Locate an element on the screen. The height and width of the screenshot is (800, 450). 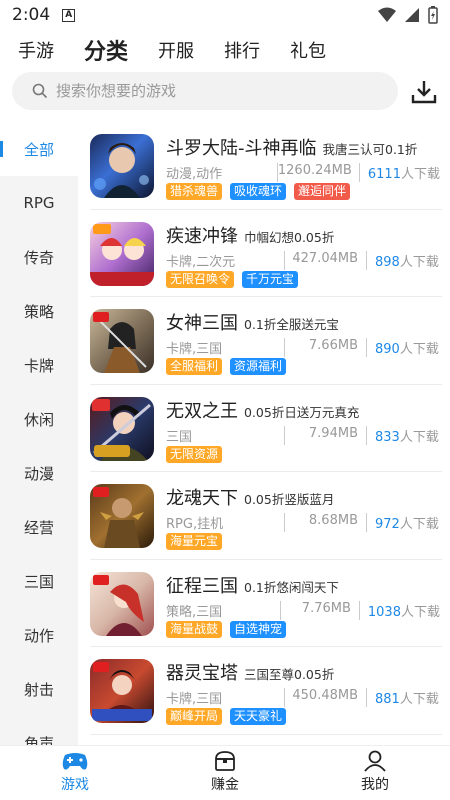
tab-server-open: 开服 is located at coordinates (176, 50).